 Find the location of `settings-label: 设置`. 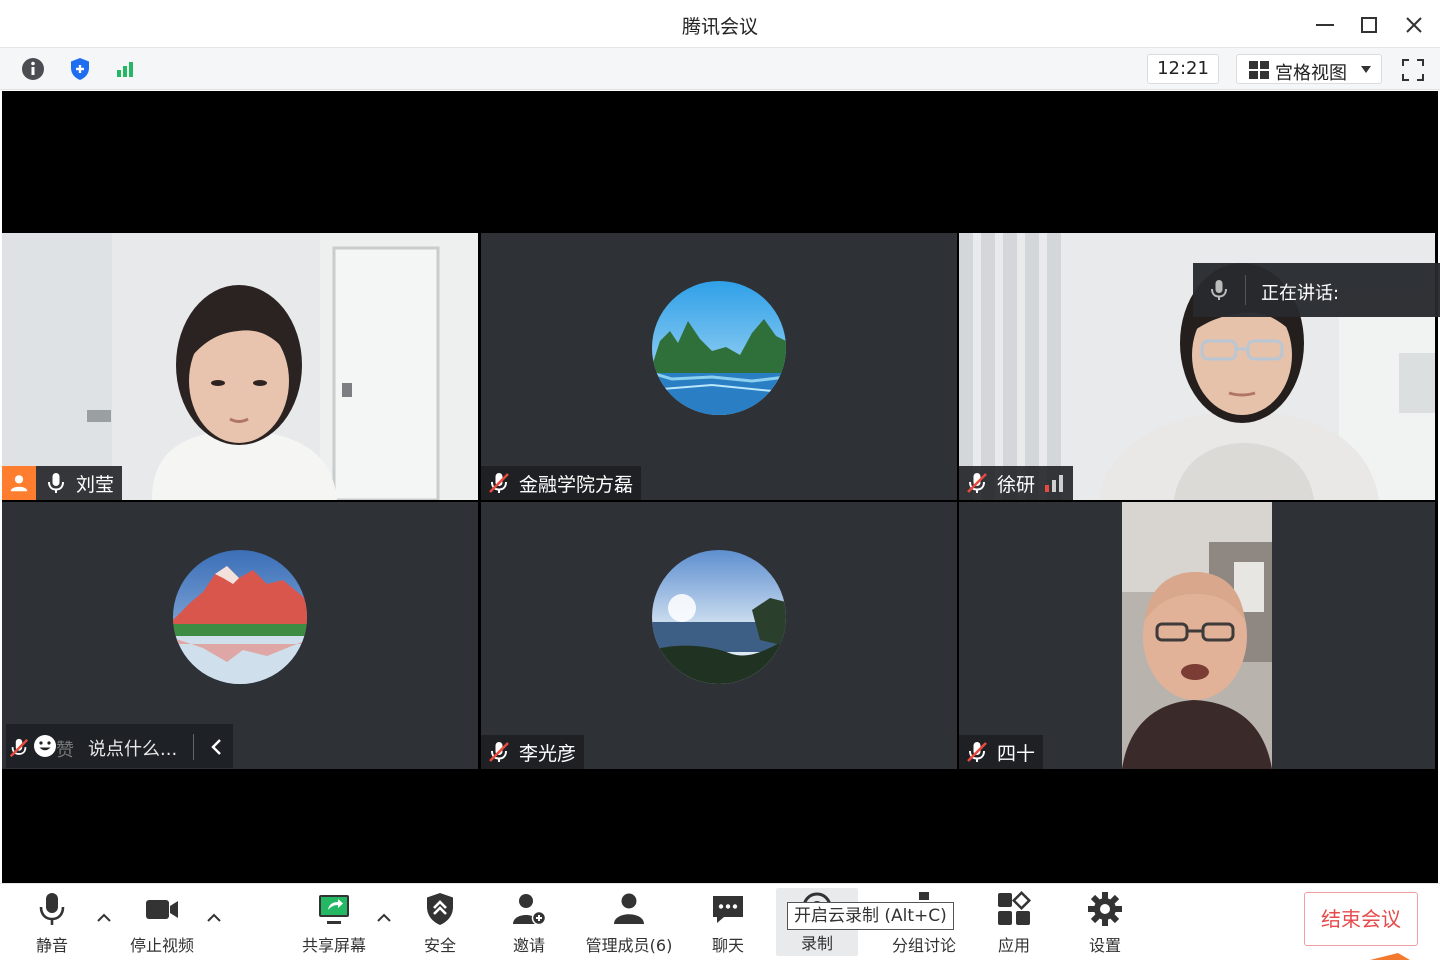

settings-label: 设置 is located at coordinates (1104, 945).